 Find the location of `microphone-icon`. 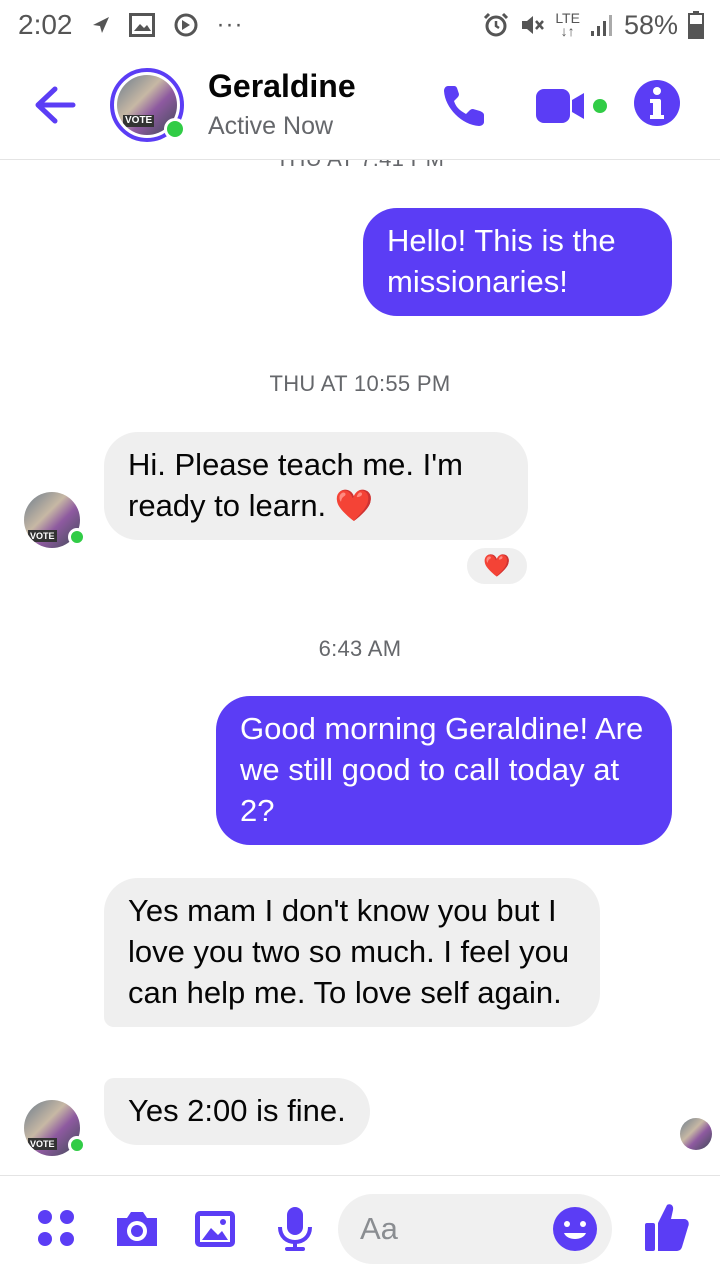

microphone-icon is located at coordinates (295, 1229).